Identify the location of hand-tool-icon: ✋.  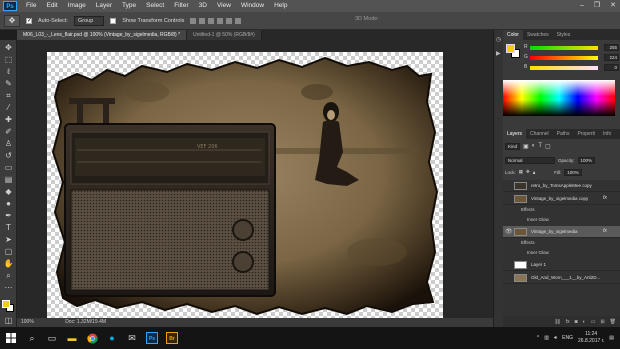
(8, 263).